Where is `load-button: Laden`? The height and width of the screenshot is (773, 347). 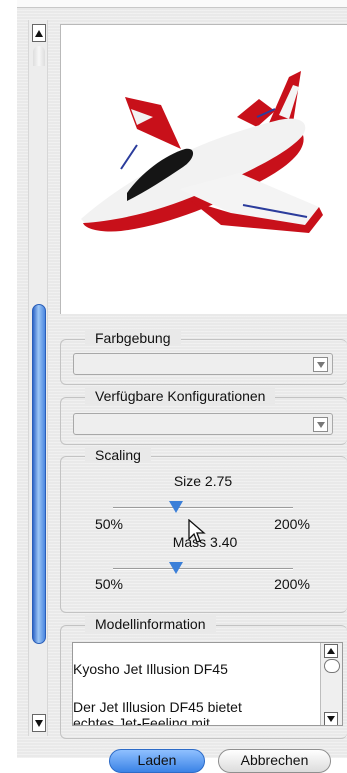 load-button: Laden is located at coordinates (157, 761).